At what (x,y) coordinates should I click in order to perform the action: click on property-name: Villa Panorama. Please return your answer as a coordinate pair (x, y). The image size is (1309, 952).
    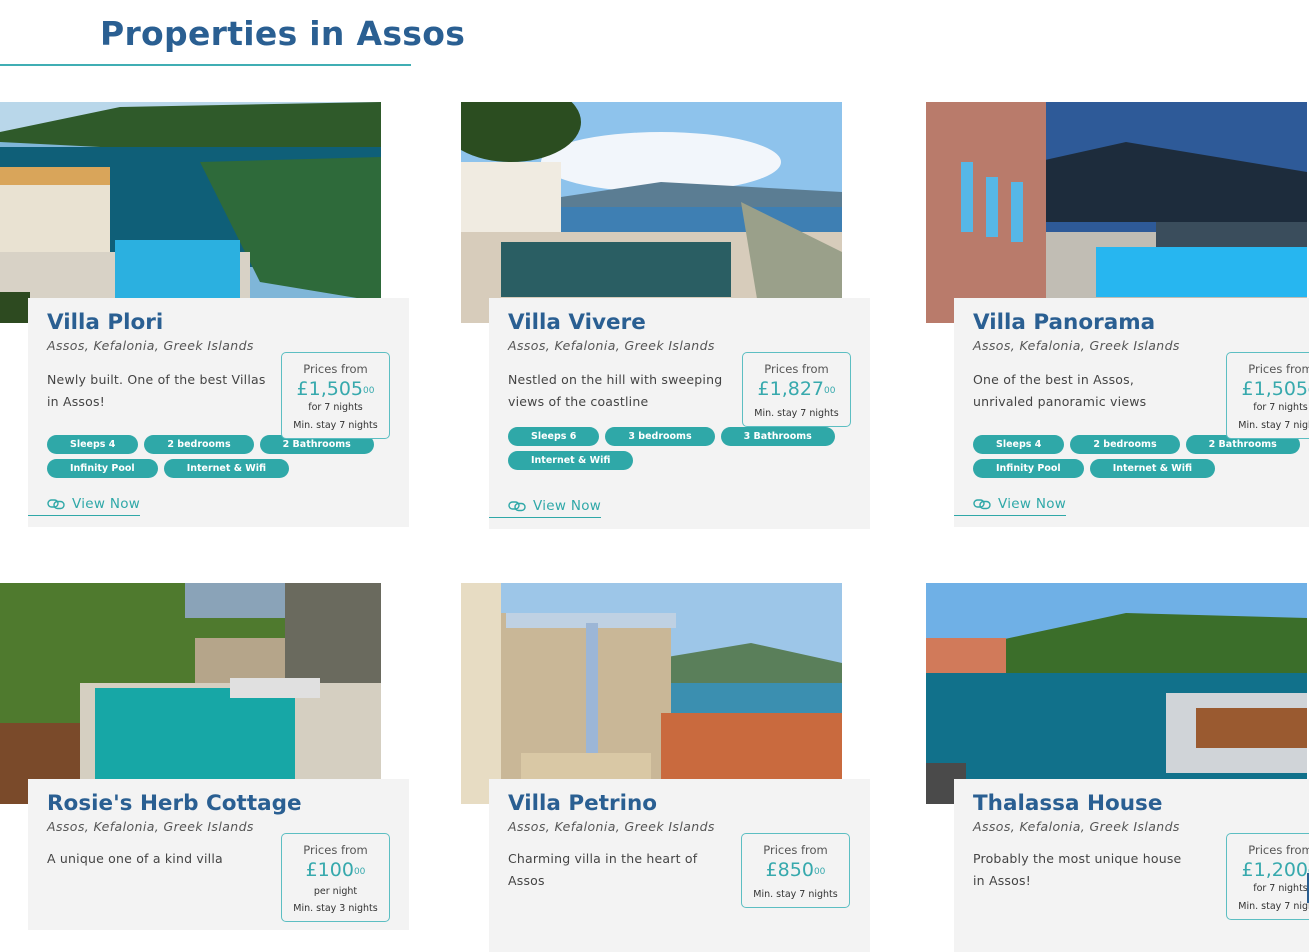
    Looking at the image, I should click on (1141, 323).